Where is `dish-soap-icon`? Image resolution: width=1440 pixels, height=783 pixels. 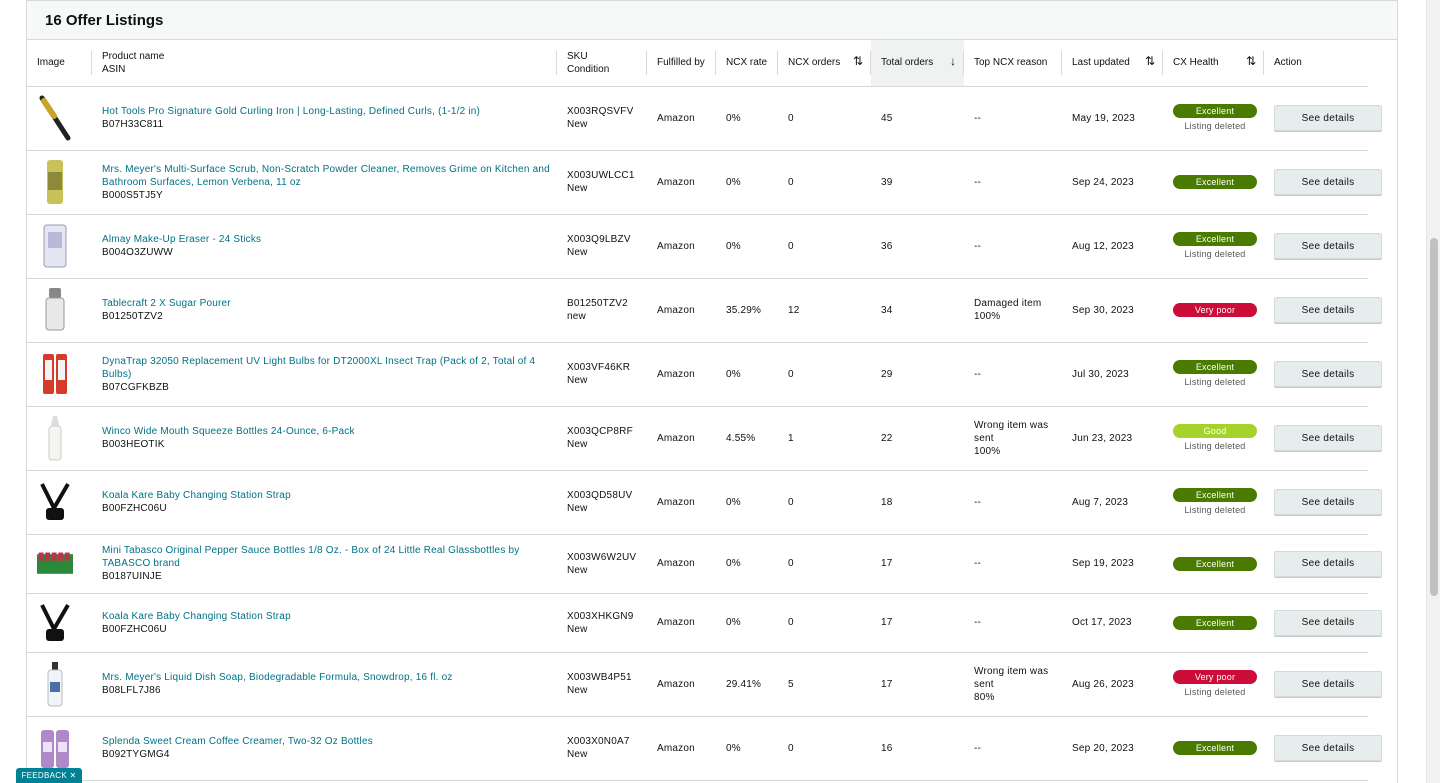 dish-soap-icon is located at coordinates (55, 684).